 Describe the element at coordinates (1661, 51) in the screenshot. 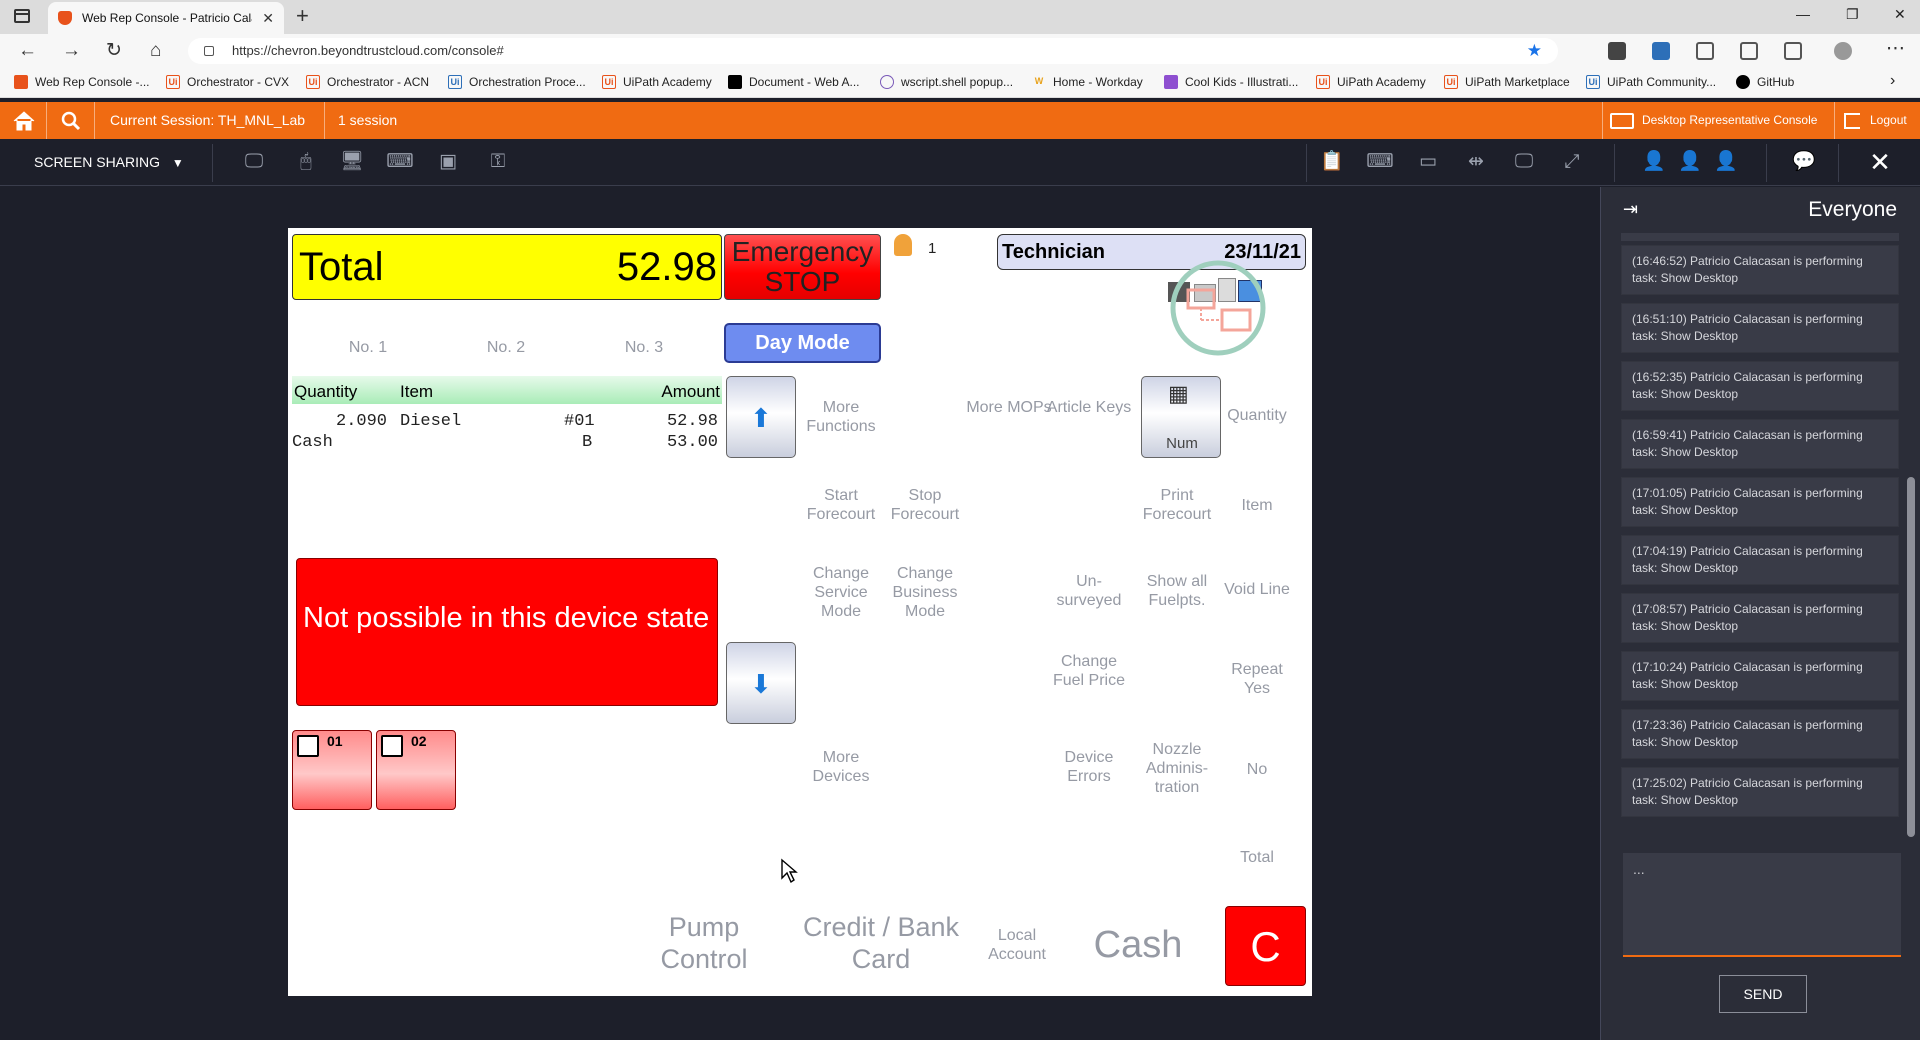

I see `uipath-extension-icon` at that location.